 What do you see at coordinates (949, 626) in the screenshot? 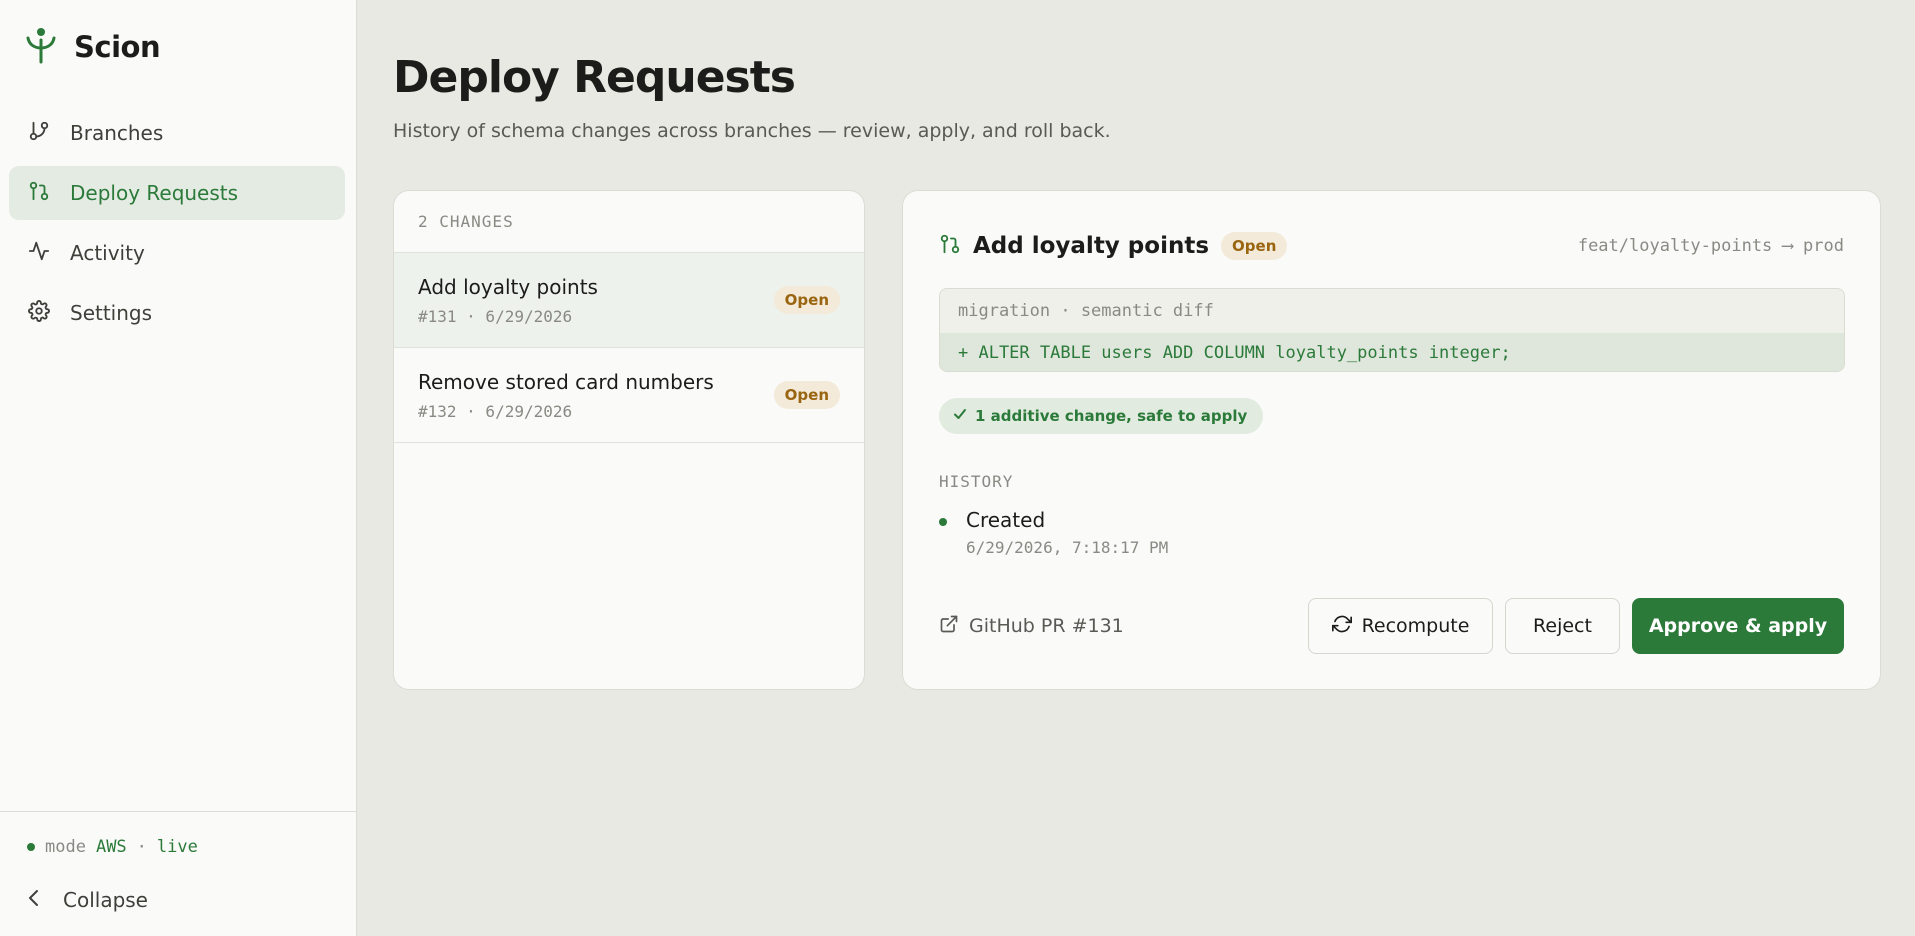
I see `external-link-icon` at bounding box center [949, 626].